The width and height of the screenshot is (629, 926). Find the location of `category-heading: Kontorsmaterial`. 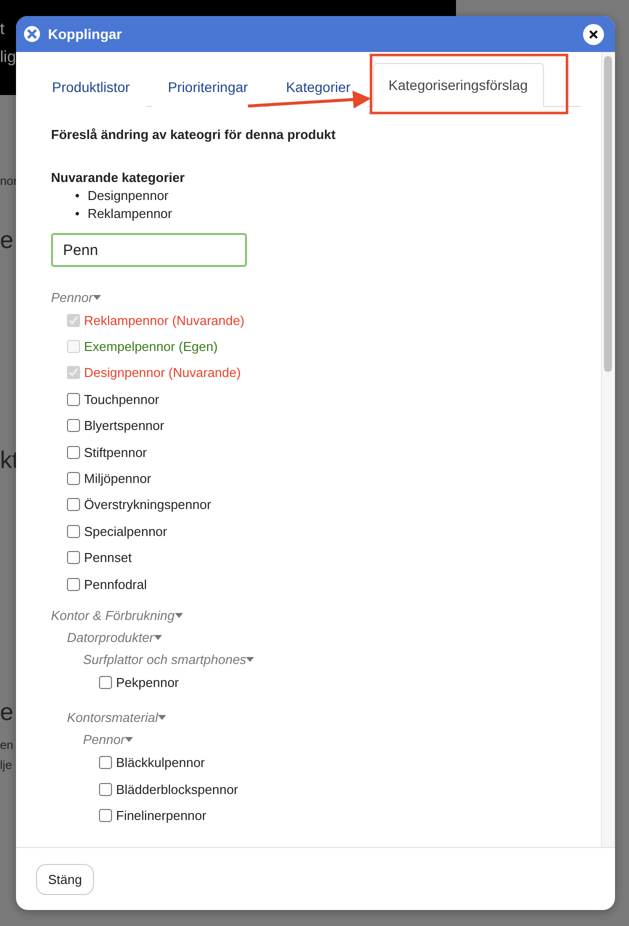

category-heading: Kontorsmaterial is located at coordinates (116, 718).